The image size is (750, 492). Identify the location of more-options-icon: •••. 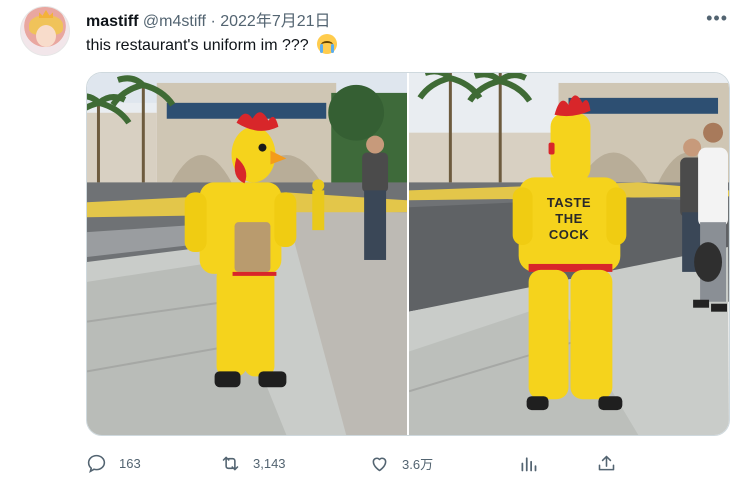
(717, 18).